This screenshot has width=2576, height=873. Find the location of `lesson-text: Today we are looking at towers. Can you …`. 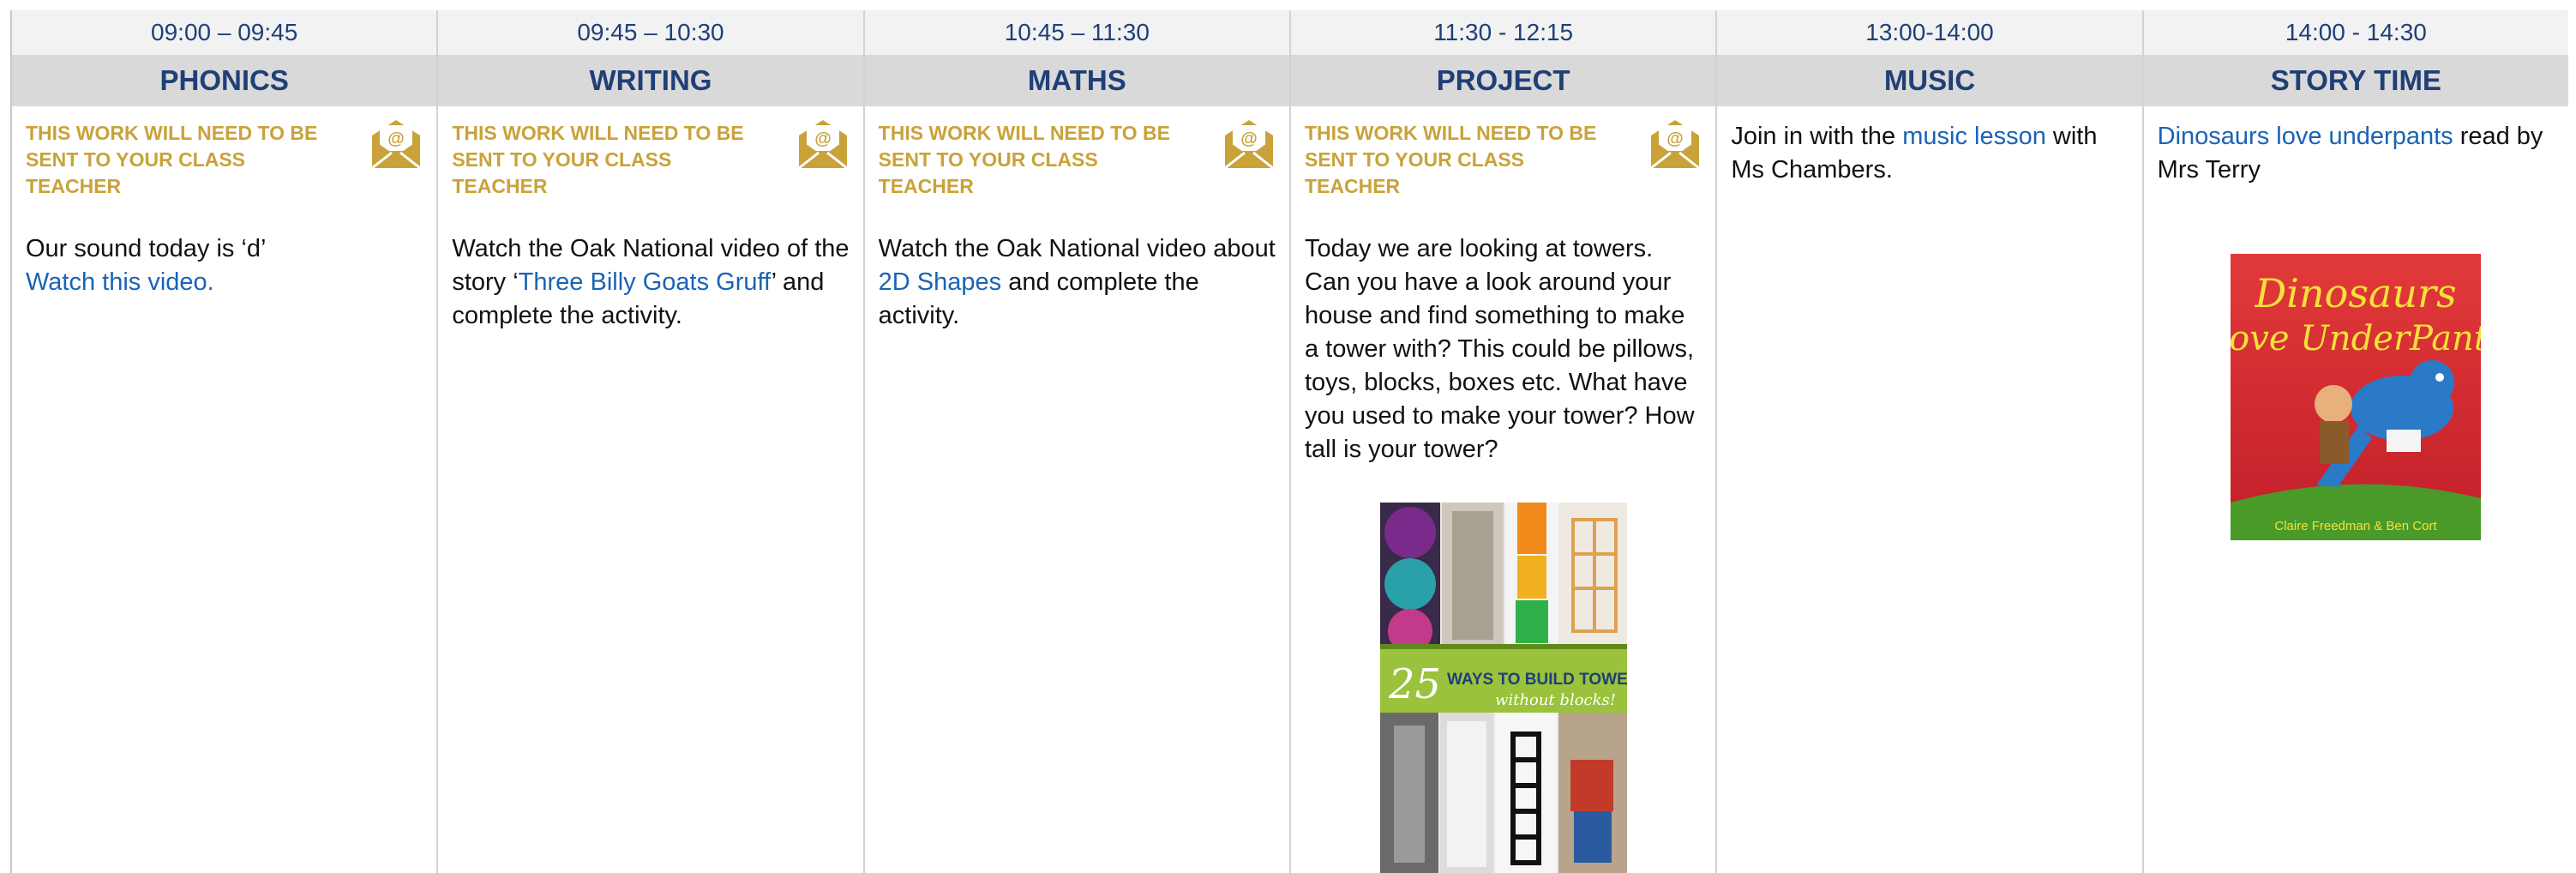

lesson-text: Today we are looking at towers. Can you … is located at coordinates (1500, 349).